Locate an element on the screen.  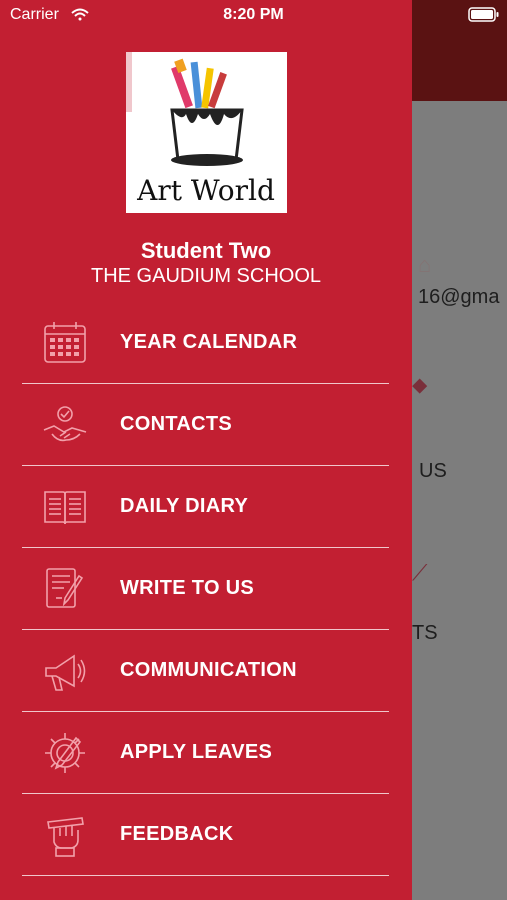
open-book-icon is located at coordinates (65, 507).